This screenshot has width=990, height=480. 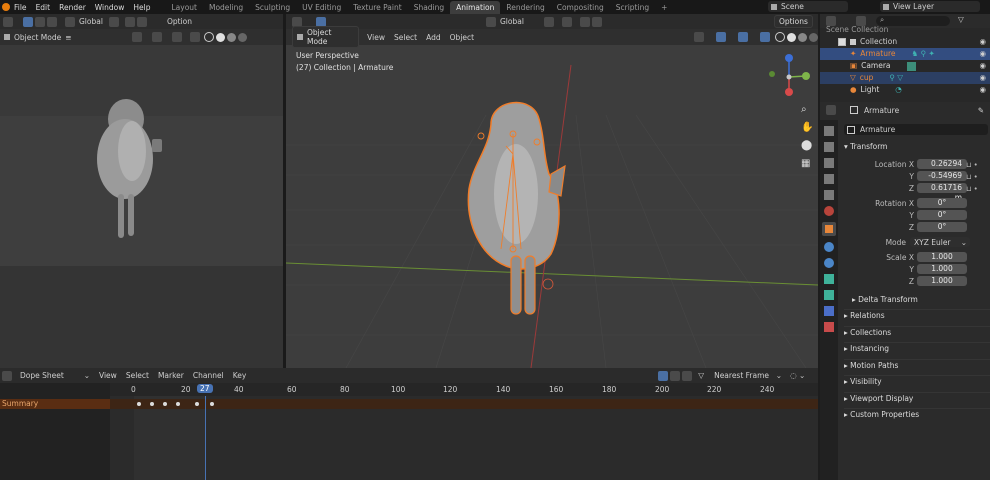 What do you see at coordinates (110, 7) in the screenshot?
I see `menu-window: Window` at bounding box center [110, 7].